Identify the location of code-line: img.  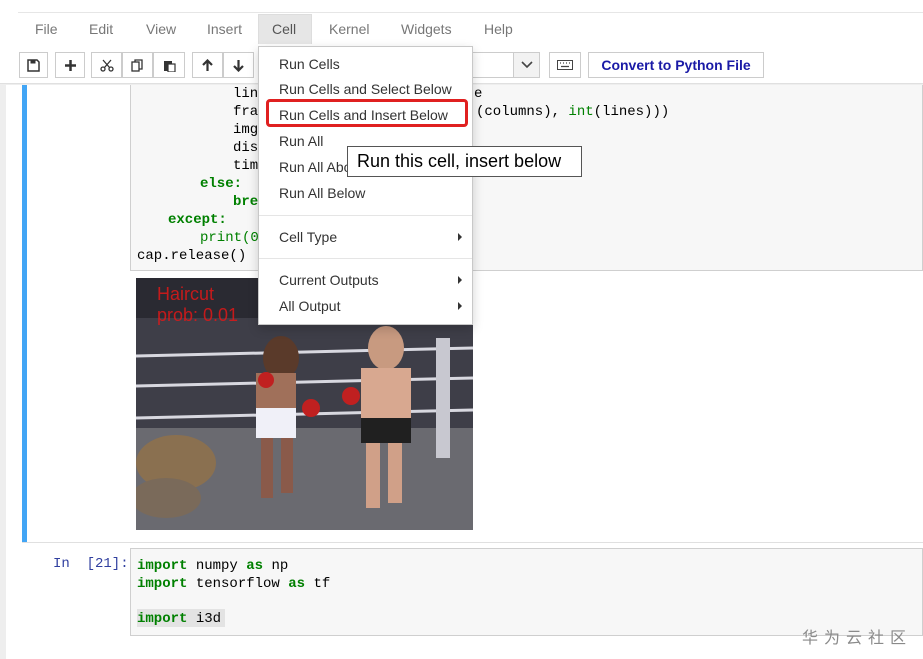
(246, 130).